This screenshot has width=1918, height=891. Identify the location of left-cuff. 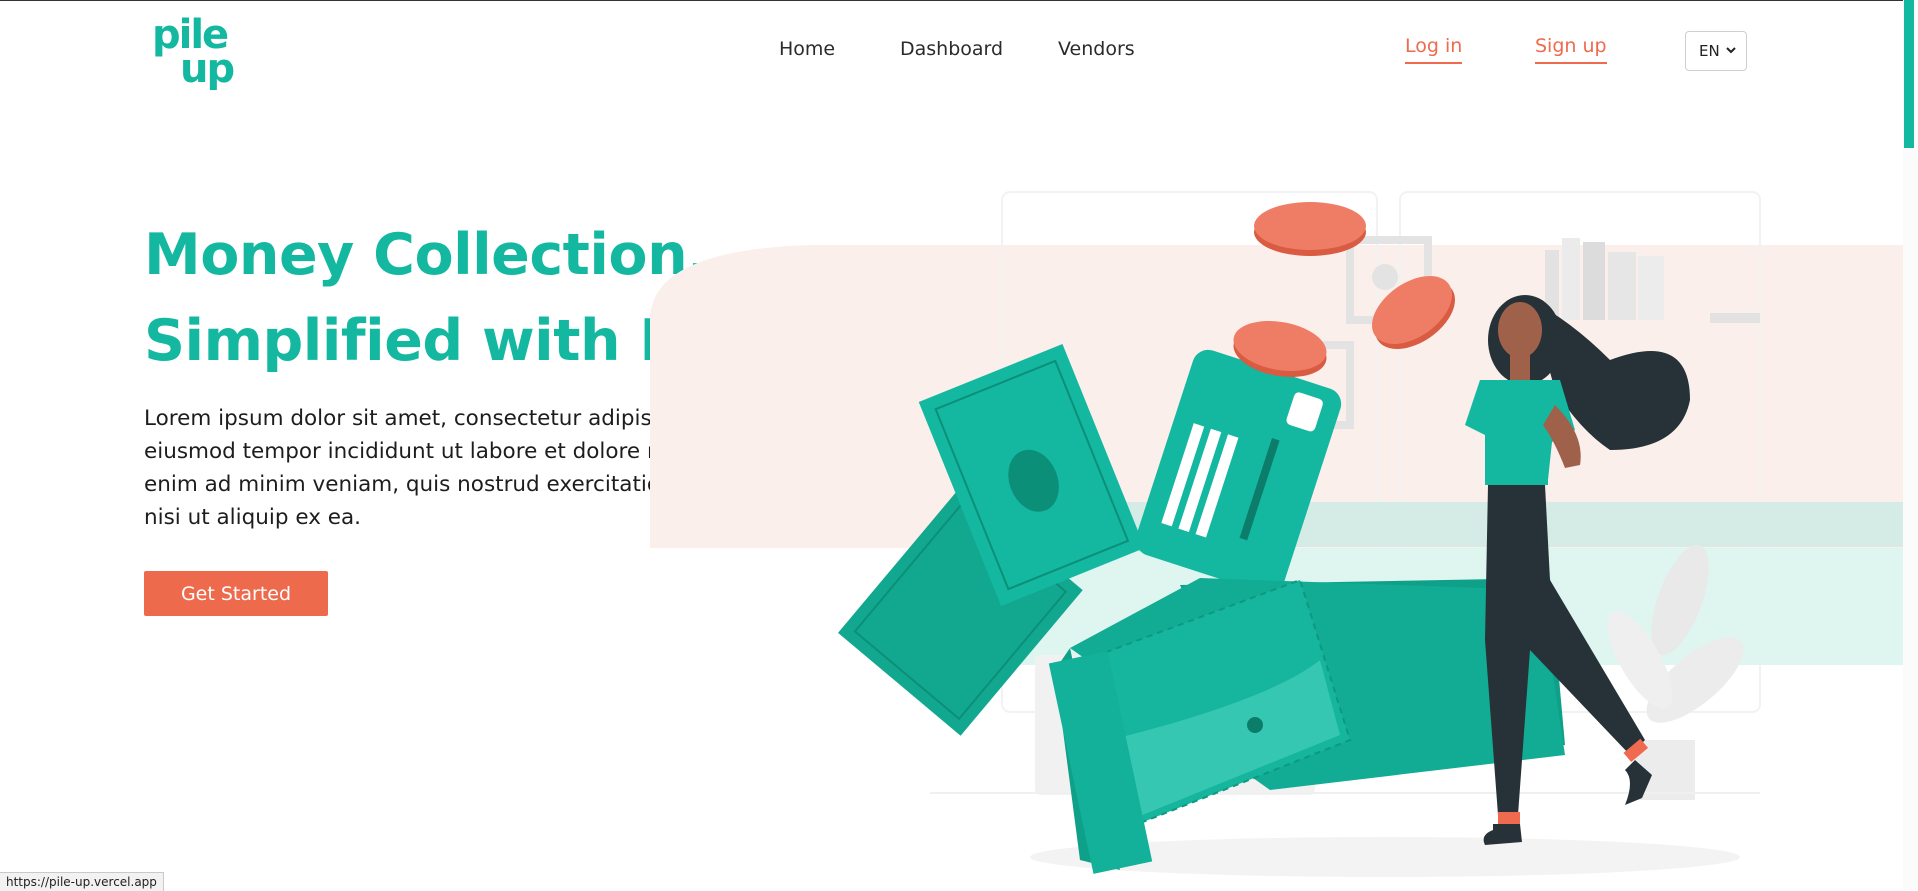
(1509, 818).